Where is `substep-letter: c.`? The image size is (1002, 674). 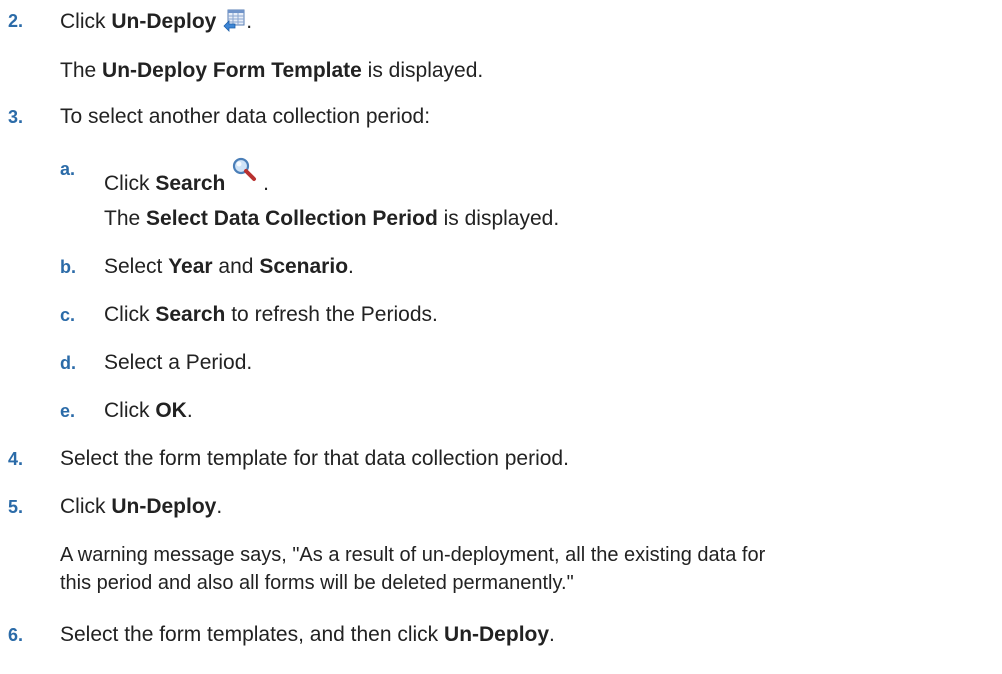 substep-letter: c. is located at coordinates (68, 315).